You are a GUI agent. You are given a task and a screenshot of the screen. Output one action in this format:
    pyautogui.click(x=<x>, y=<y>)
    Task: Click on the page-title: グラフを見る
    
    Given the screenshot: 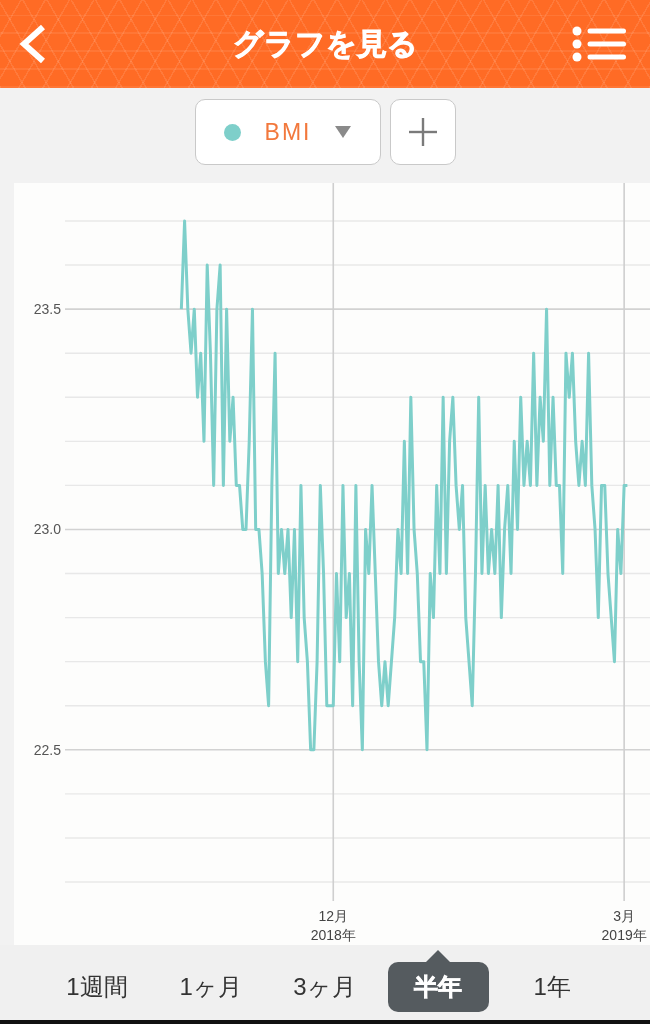 What is the action you would take?
    pyautogui.click(x=325, y=44)
    